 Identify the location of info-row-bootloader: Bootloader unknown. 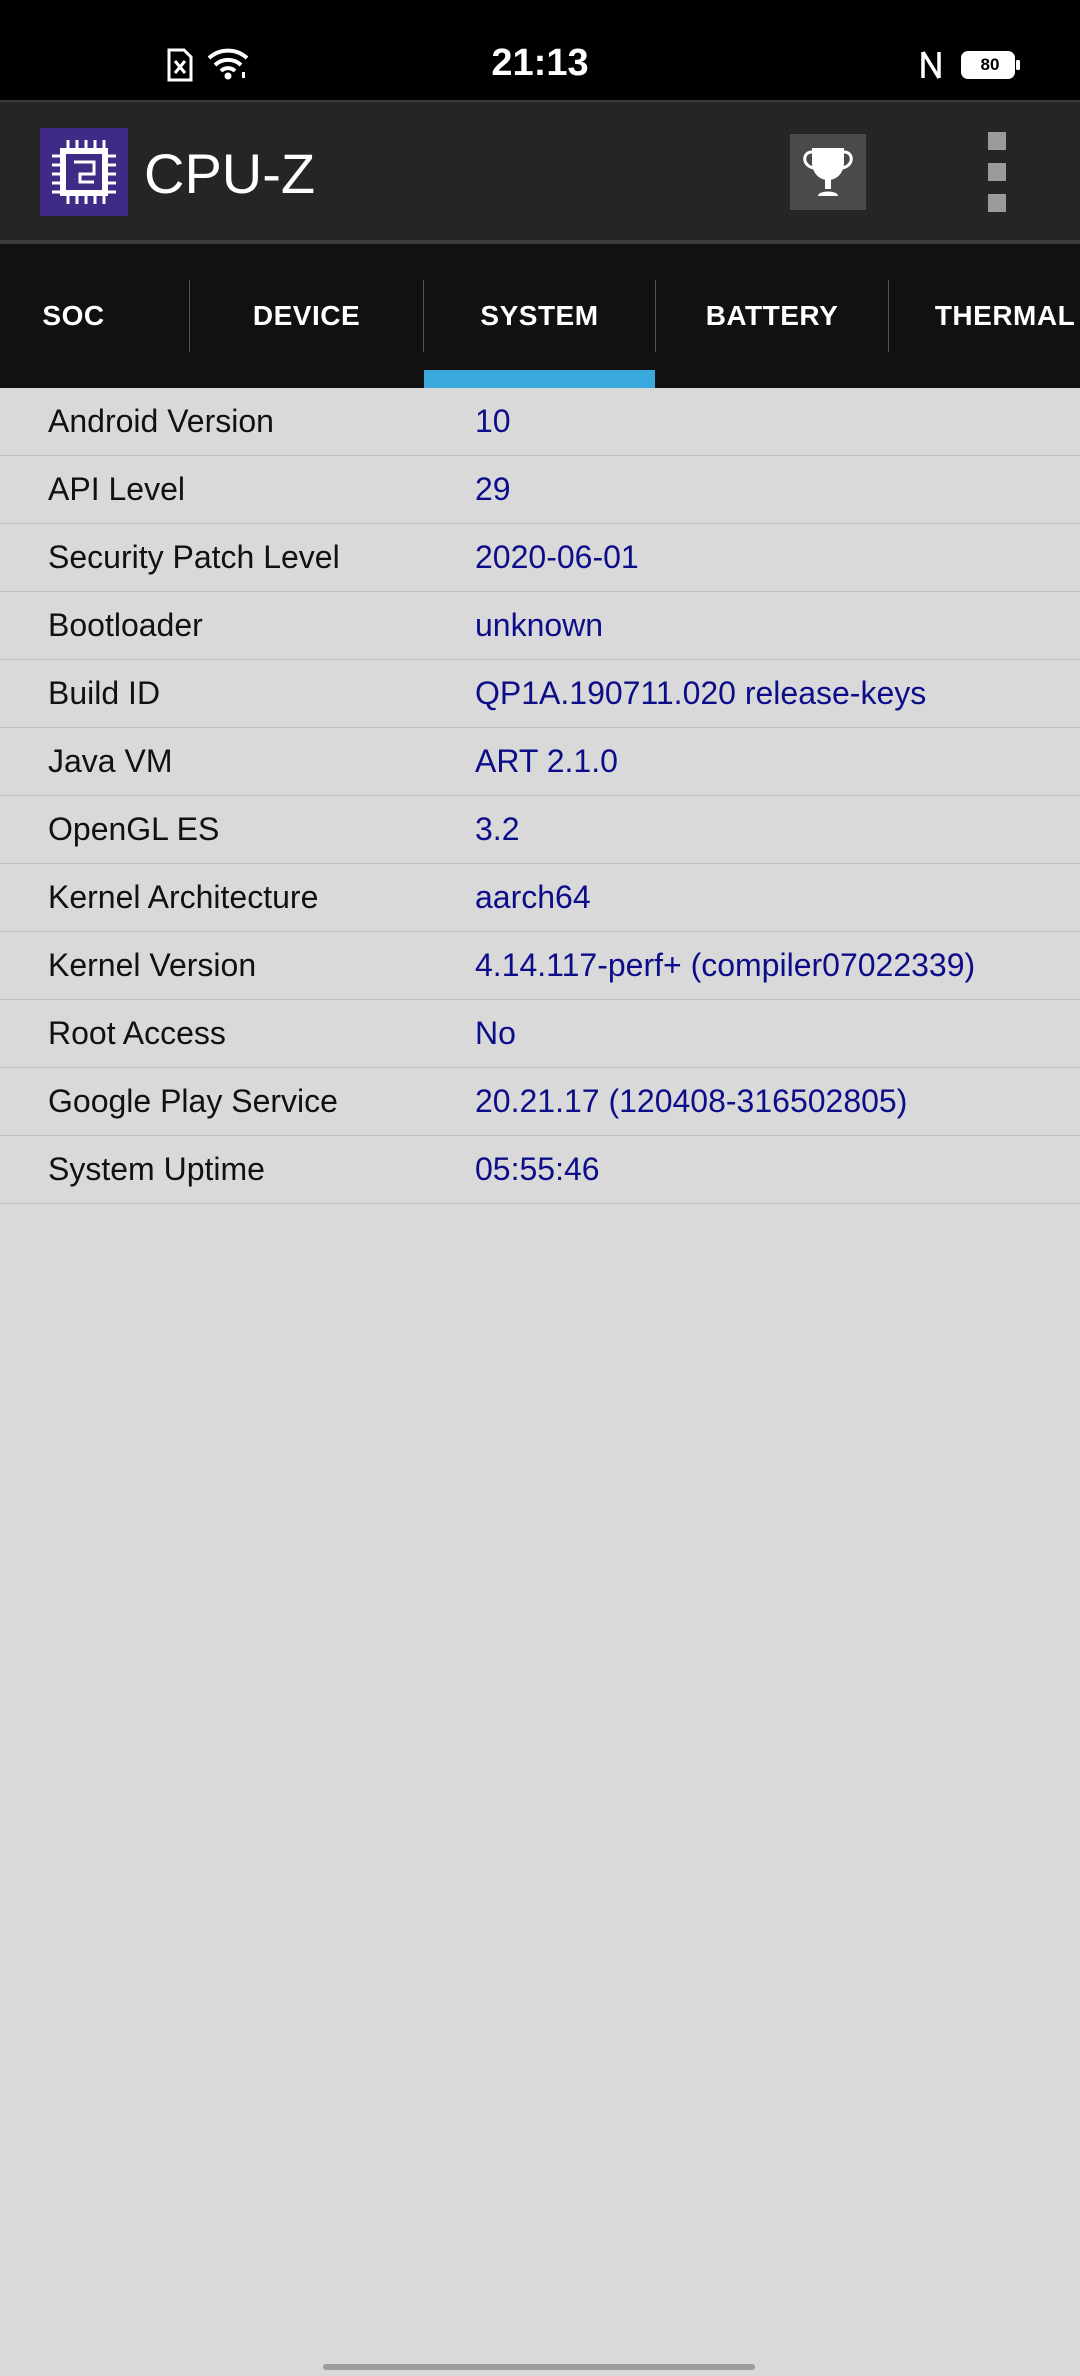
(540, 626).